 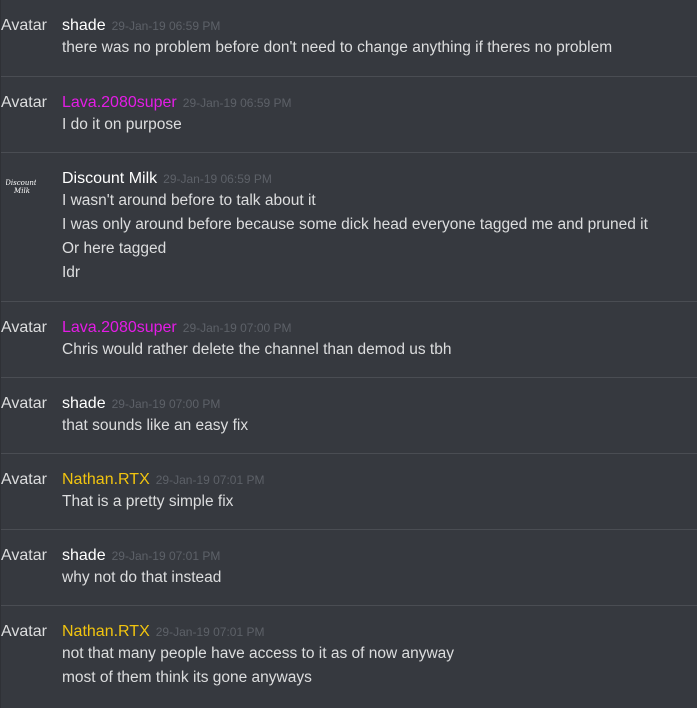 What do you see at coordinates (71, 272) in the screenshot?
I see `message-line: Idr` at bounding box center [71, 272].